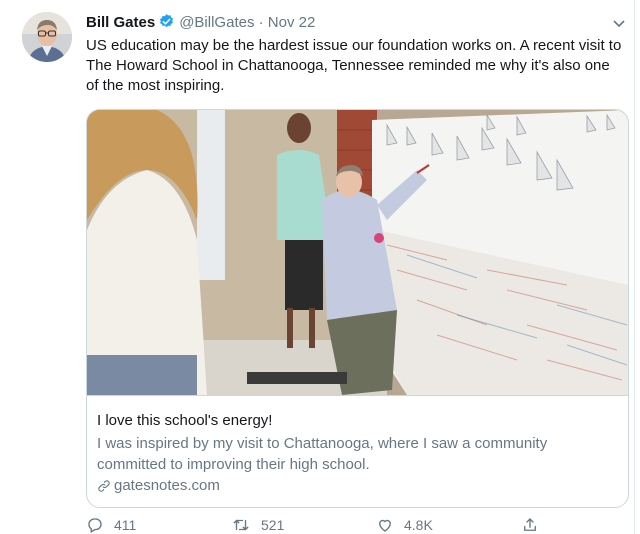 The height and width of the screenshot is (534, 640). Describe the element at coordinates (257, 525) in the screenshot. I see `retweet-button: 521` at that location.